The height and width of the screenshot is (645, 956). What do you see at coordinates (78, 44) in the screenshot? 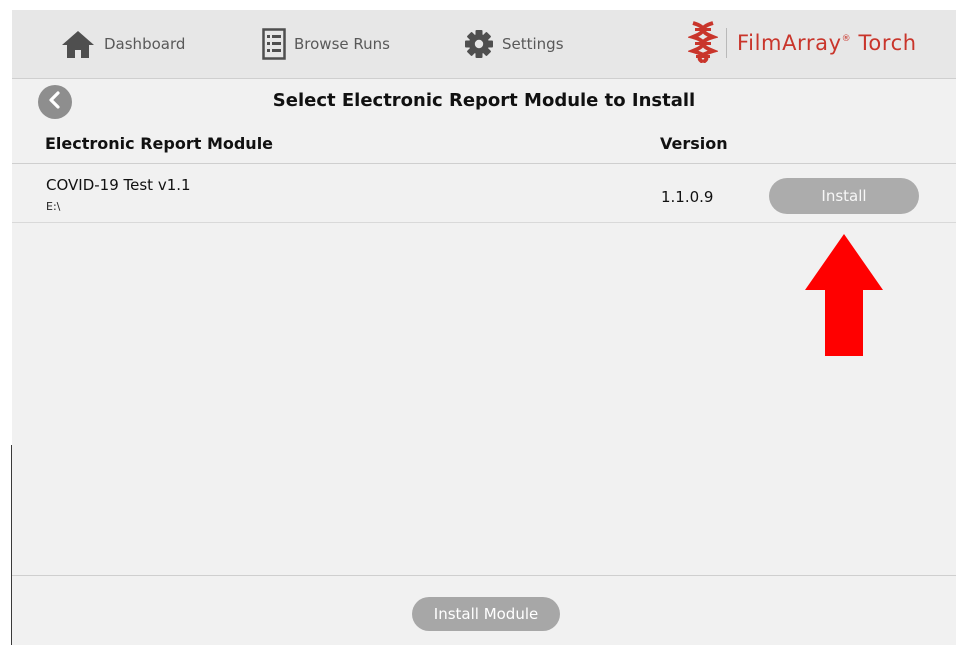
I see `home-icon` at bounding box center [78, 44].